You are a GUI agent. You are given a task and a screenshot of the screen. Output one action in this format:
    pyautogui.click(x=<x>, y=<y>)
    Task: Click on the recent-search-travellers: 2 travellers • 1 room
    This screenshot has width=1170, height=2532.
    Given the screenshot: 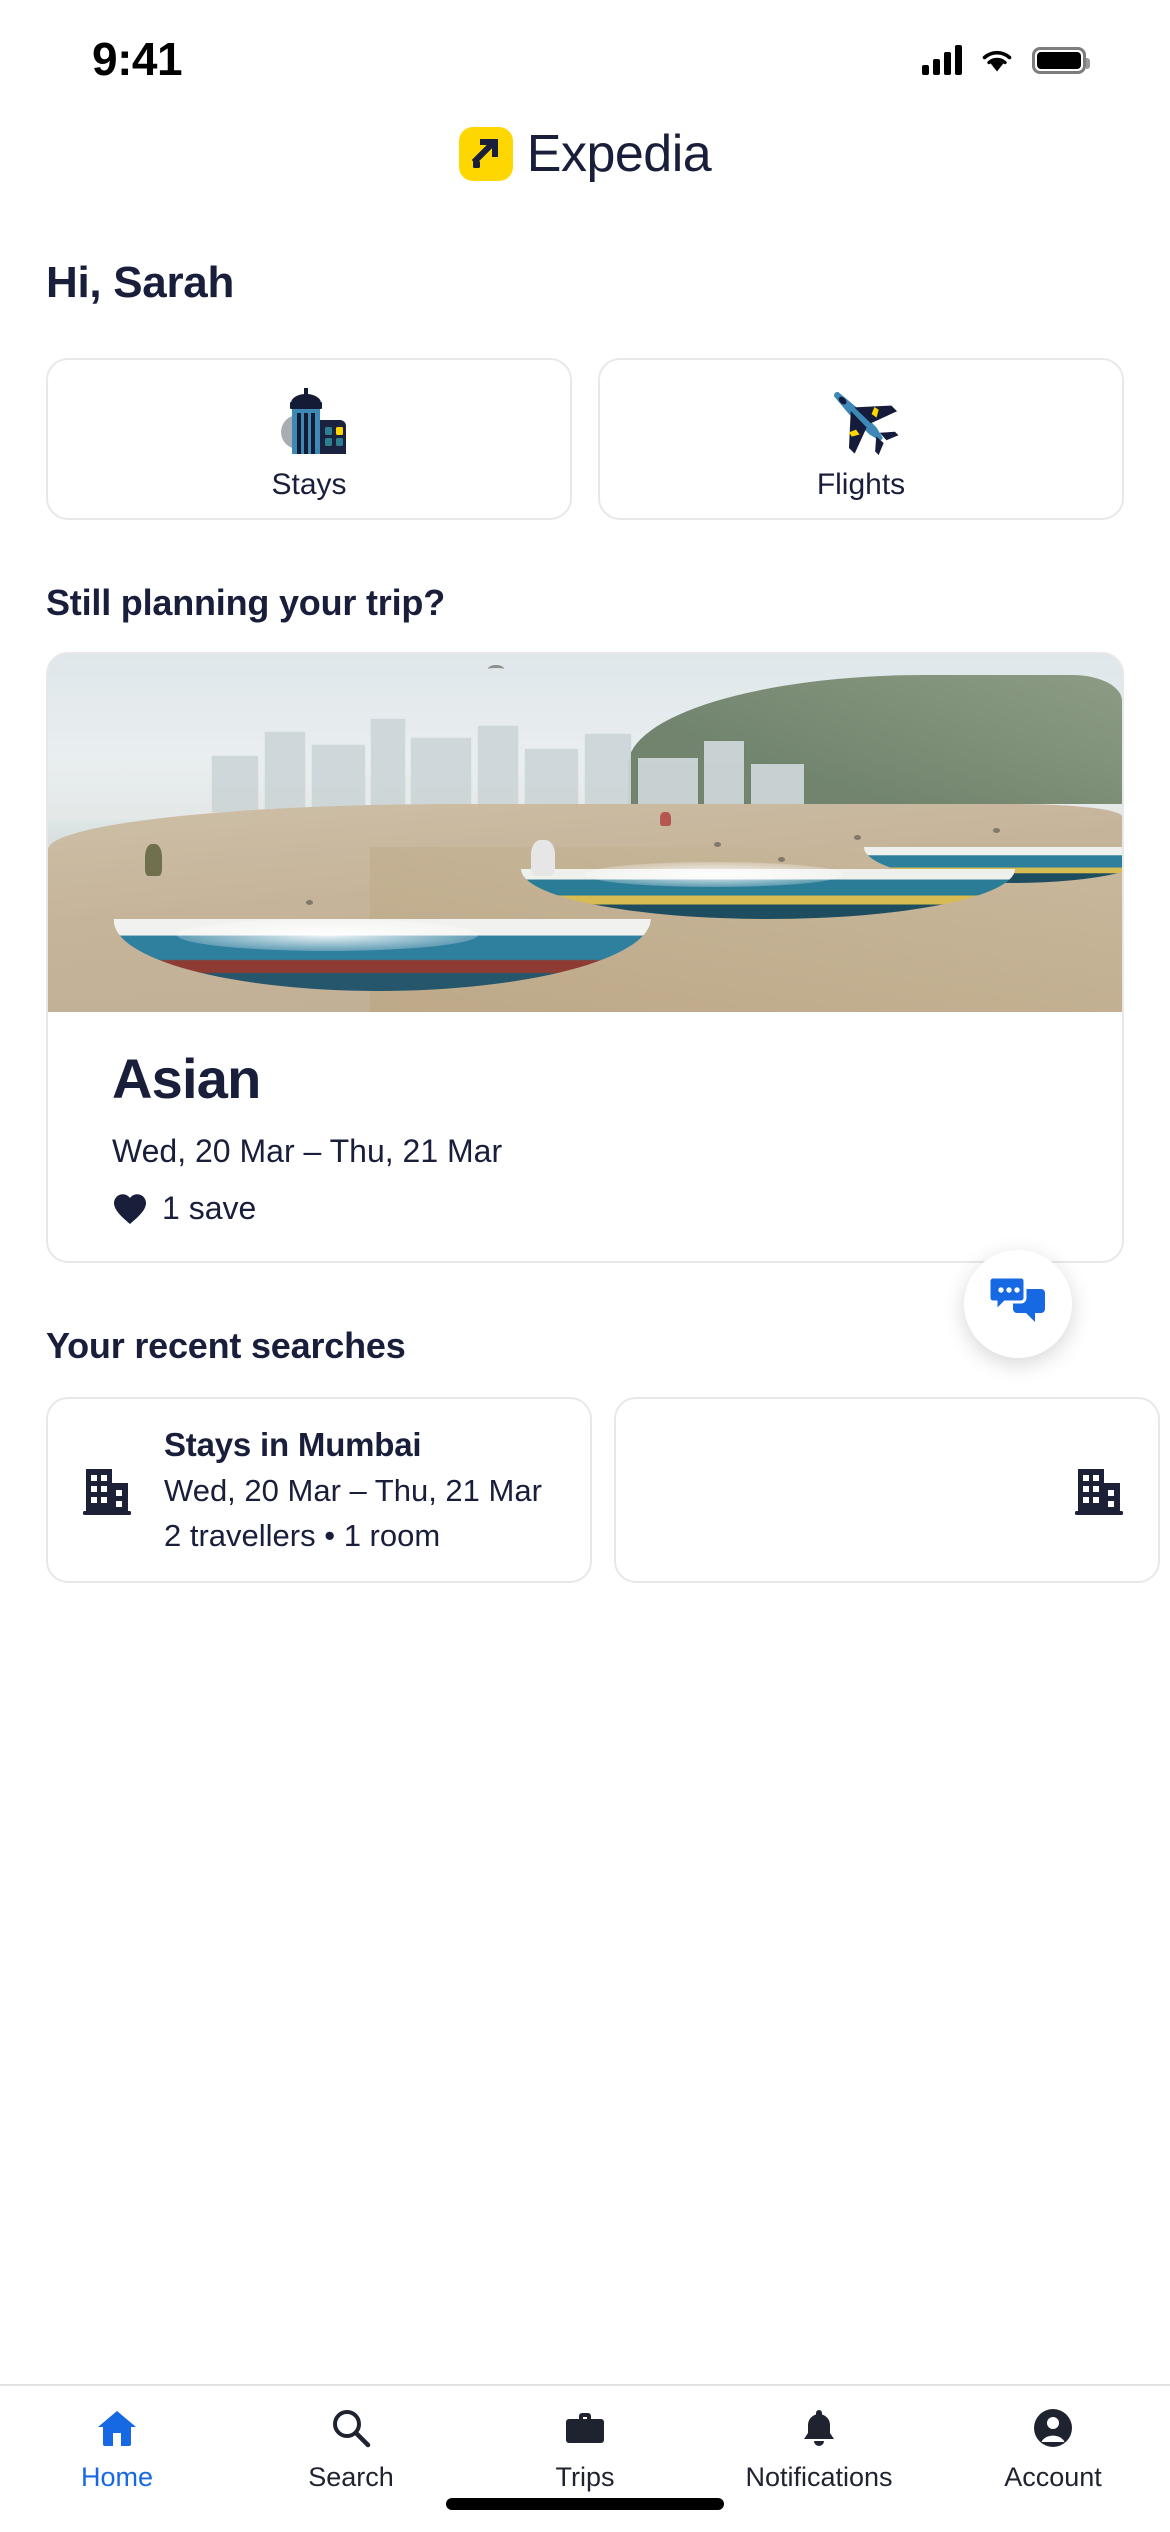 What is the action you would take?
    pyautogui.click(x=302, y=1535)
    